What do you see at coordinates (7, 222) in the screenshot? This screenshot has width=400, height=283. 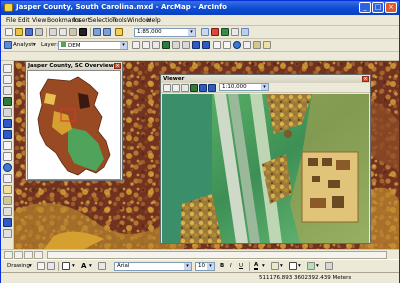 I see `swipe-icon` at bounding box center [7, 222].